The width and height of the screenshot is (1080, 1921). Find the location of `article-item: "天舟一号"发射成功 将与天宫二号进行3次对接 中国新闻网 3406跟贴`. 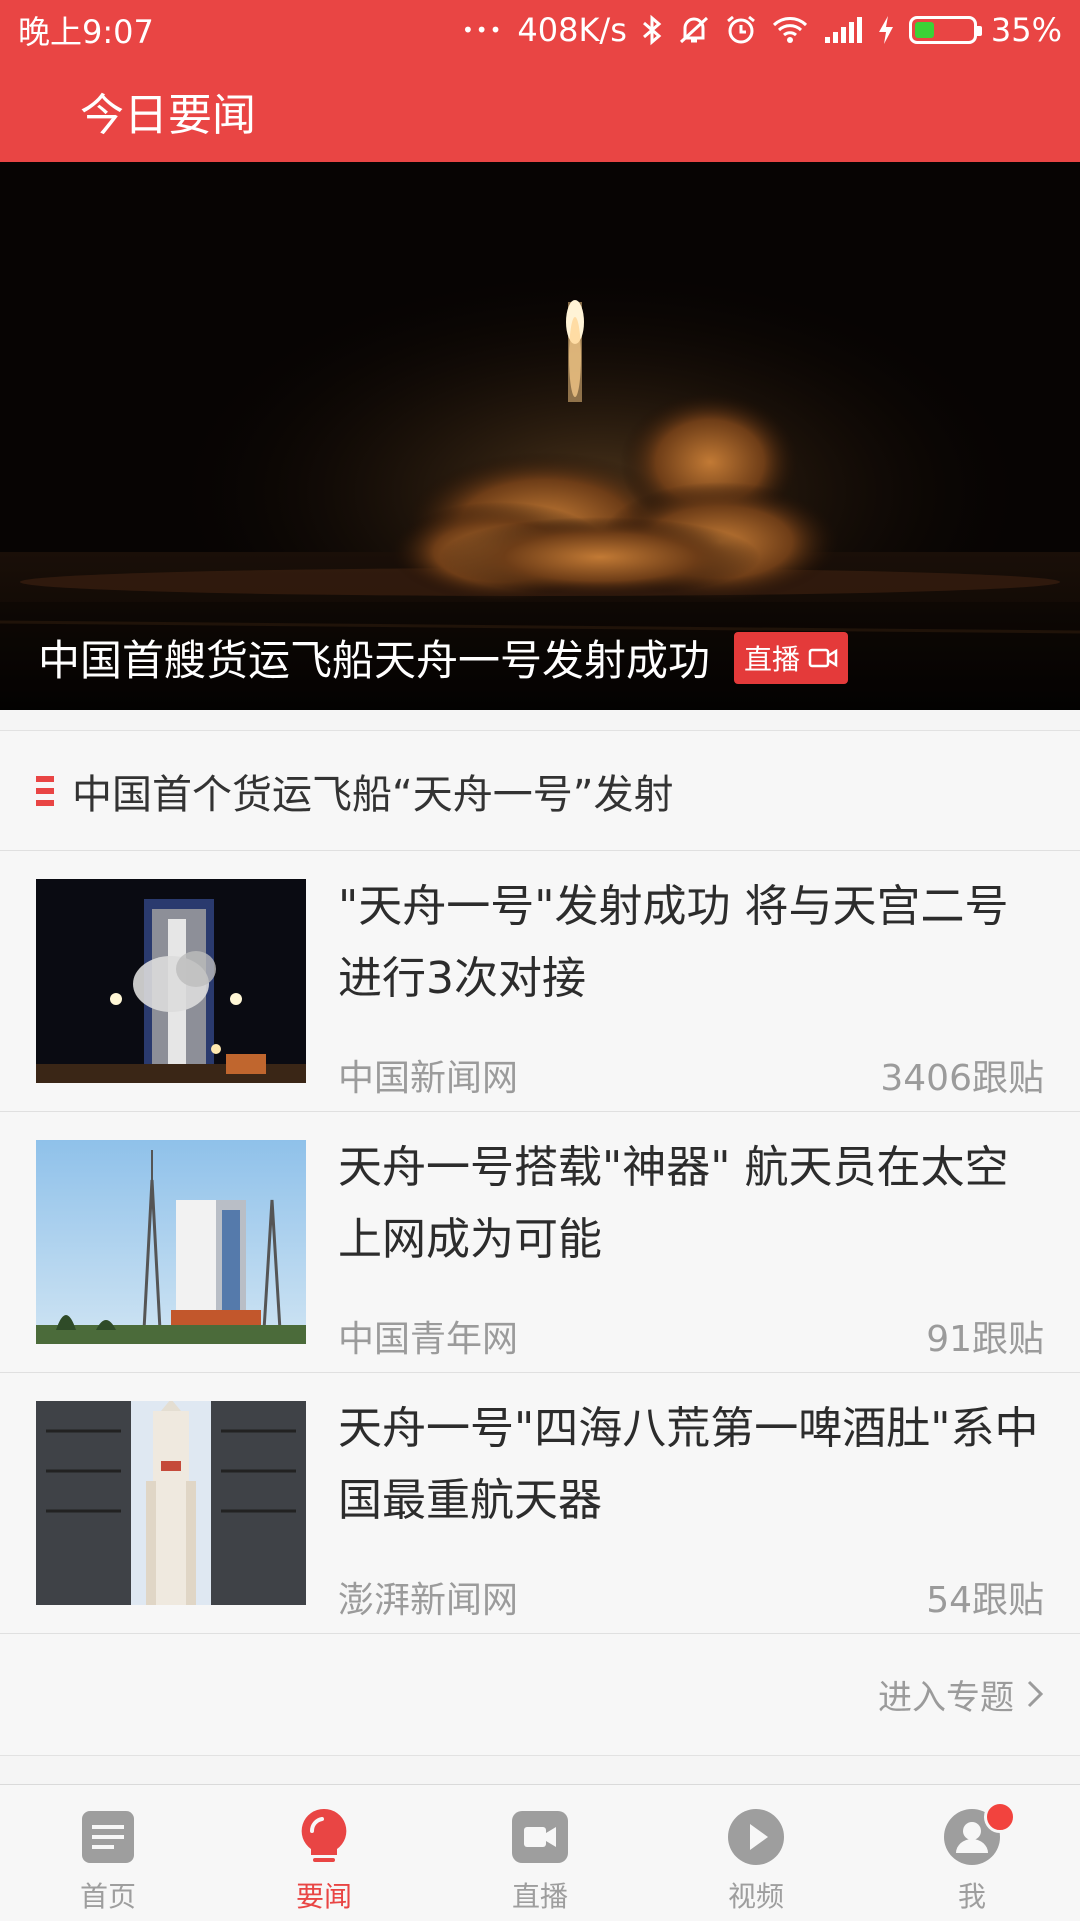

article-item: "天舟一号"发射成功 将与天宫二号进行3次对接 中国新闻网 3406跟贴 is located at coordinates (540, 981).